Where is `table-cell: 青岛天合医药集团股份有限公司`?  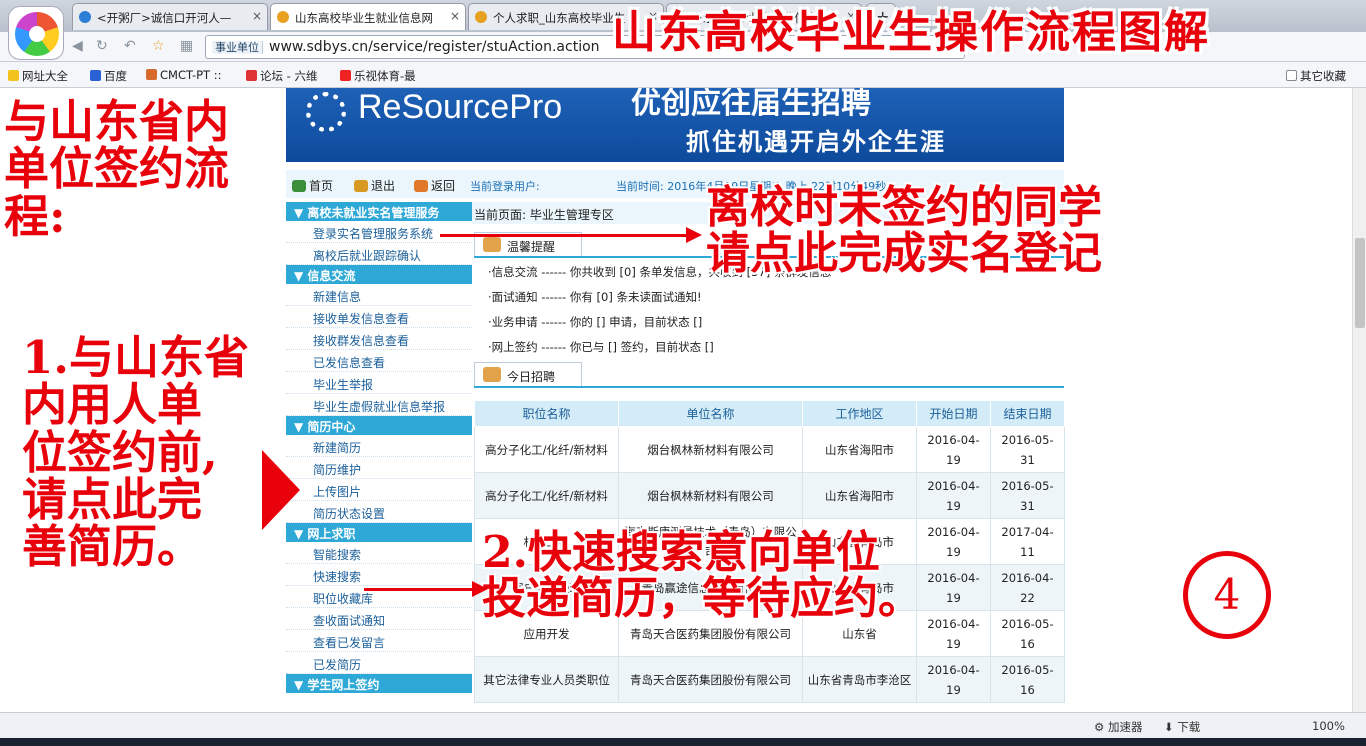 table-cell: 青岛天合医药集团股份有限公司 is located at coordinates (710, 679).